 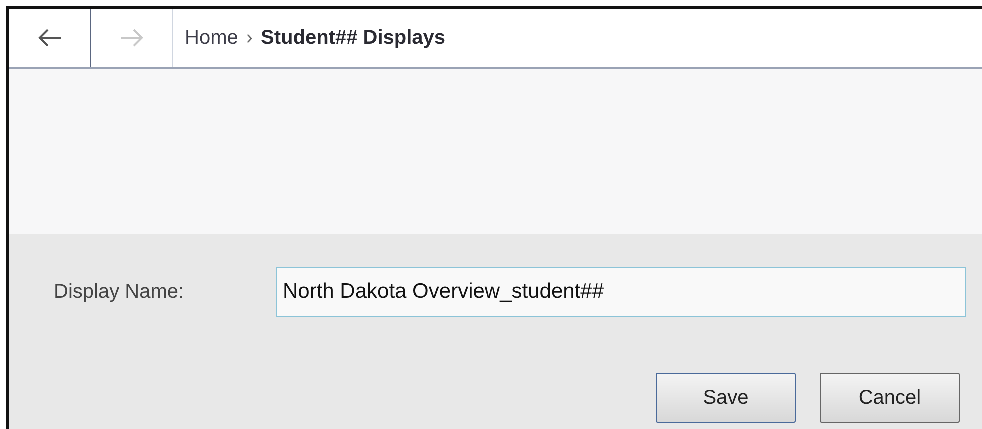 I want to click on breadcrumb-current: Student## Displays, so click(x=353, y=38).